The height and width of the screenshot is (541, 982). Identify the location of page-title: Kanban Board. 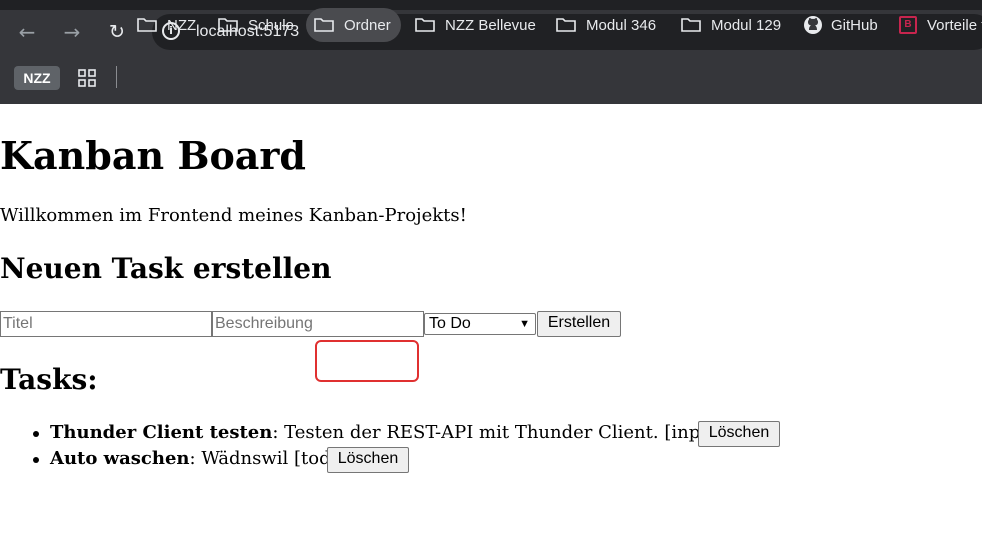
(153, 155).